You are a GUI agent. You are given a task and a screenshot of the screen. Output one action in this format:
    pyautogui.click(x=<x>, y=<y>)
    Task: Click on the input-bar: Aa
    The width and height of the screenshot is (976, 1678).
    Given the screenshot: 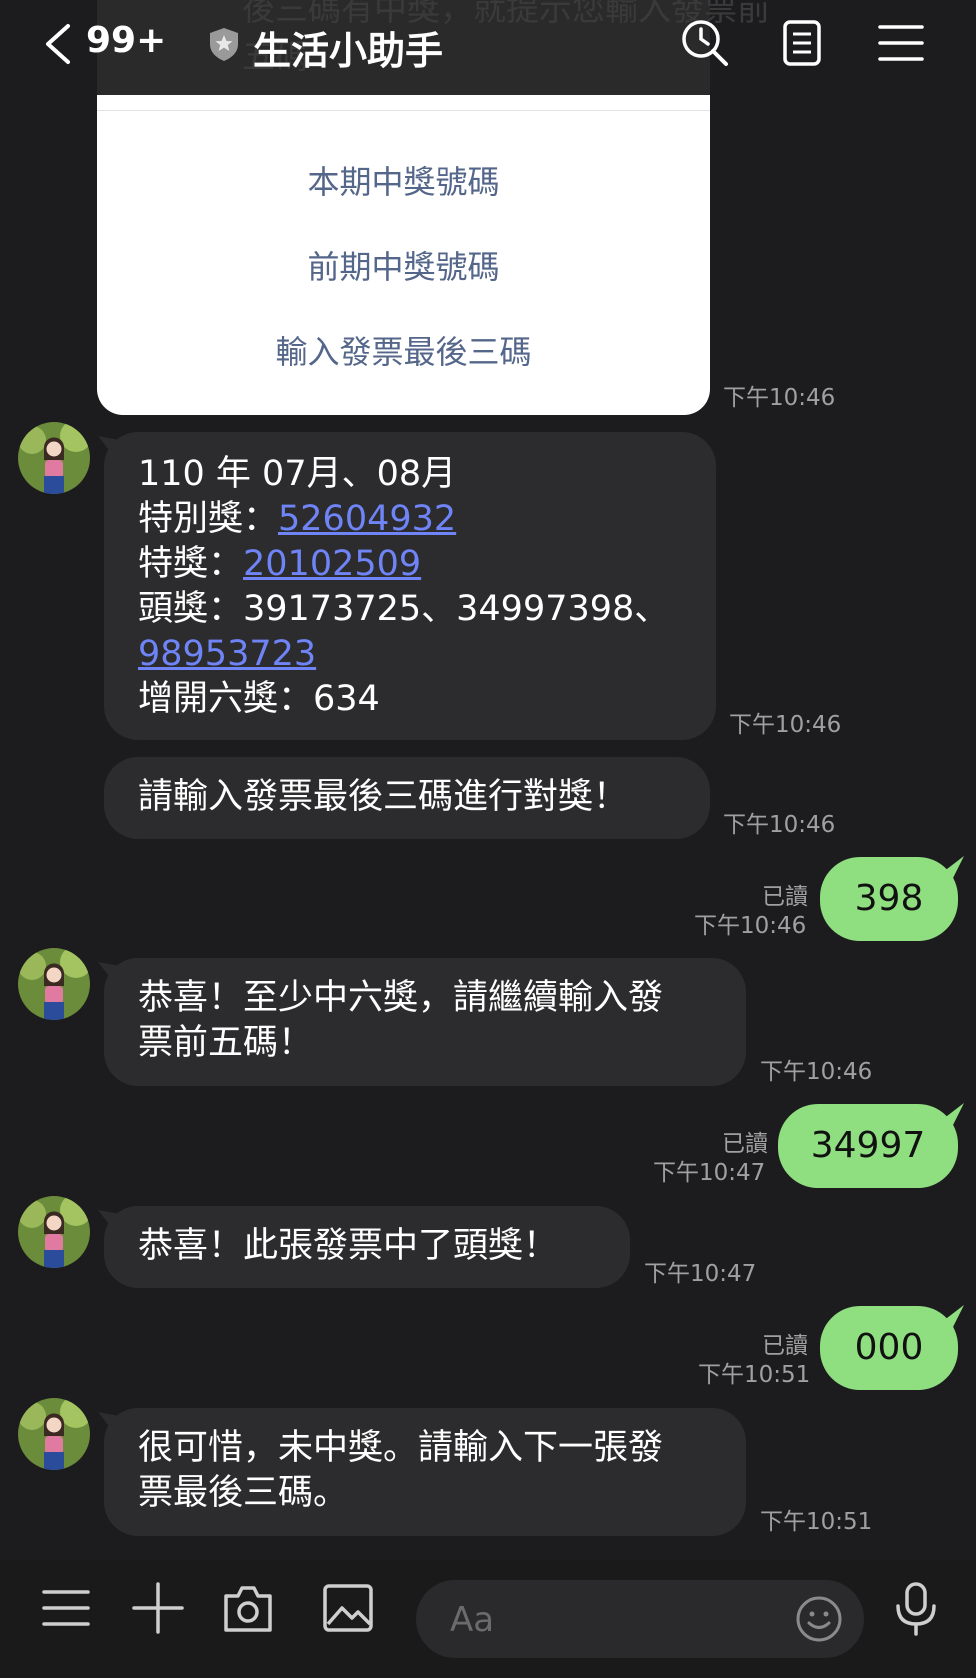 What is the action you would take?
    pyautogui.click(x=488, y=1619)
    